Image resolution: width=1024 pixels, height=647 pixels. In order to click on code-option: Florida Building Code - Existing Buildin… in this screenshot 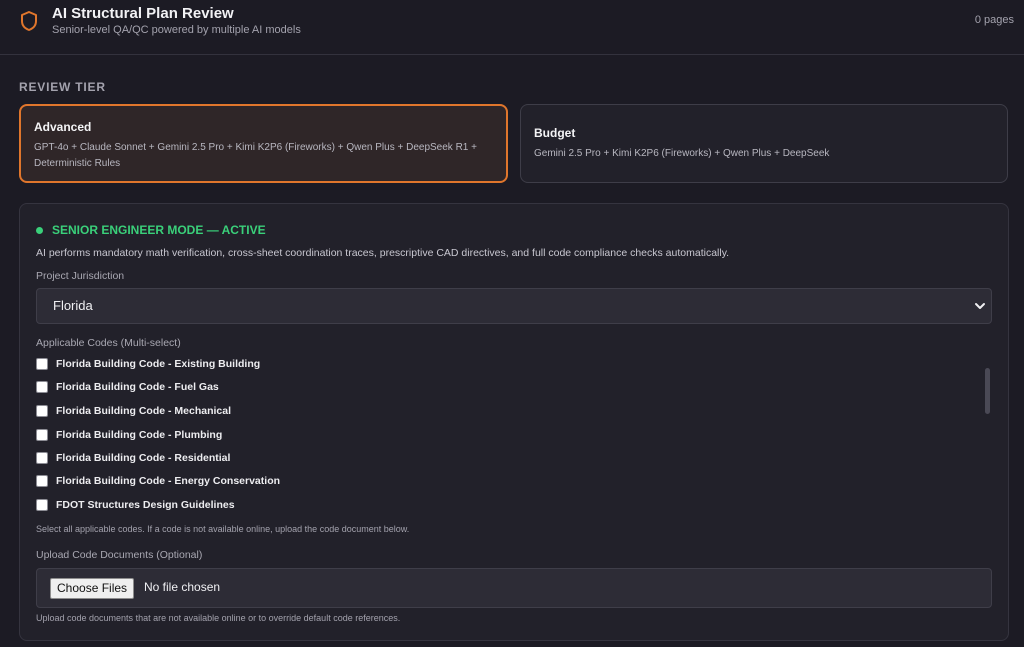, I will do `click(148, 364)`.